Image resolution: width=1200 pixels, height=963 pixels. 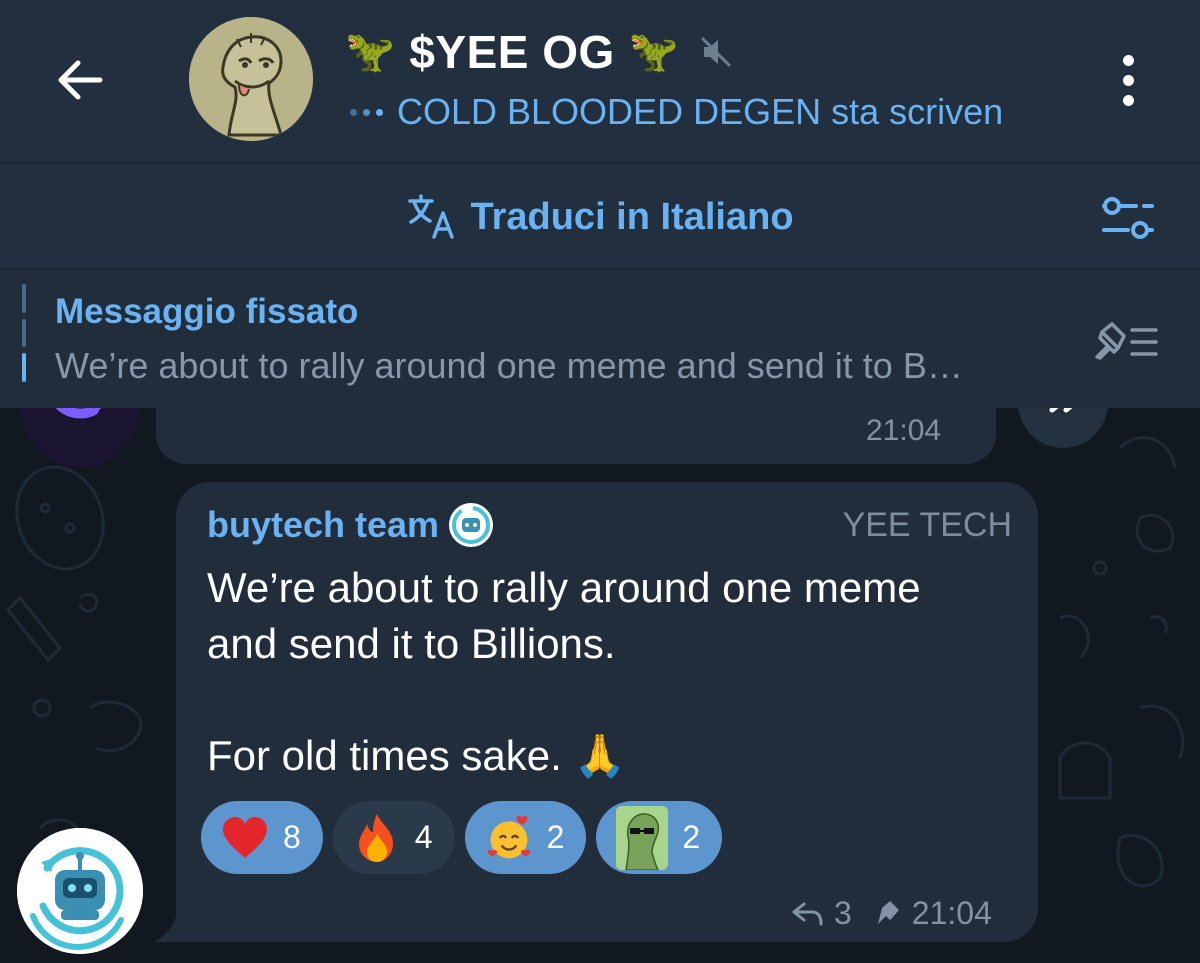 I want to click on forward-icon, so click(x=1061, y=410).